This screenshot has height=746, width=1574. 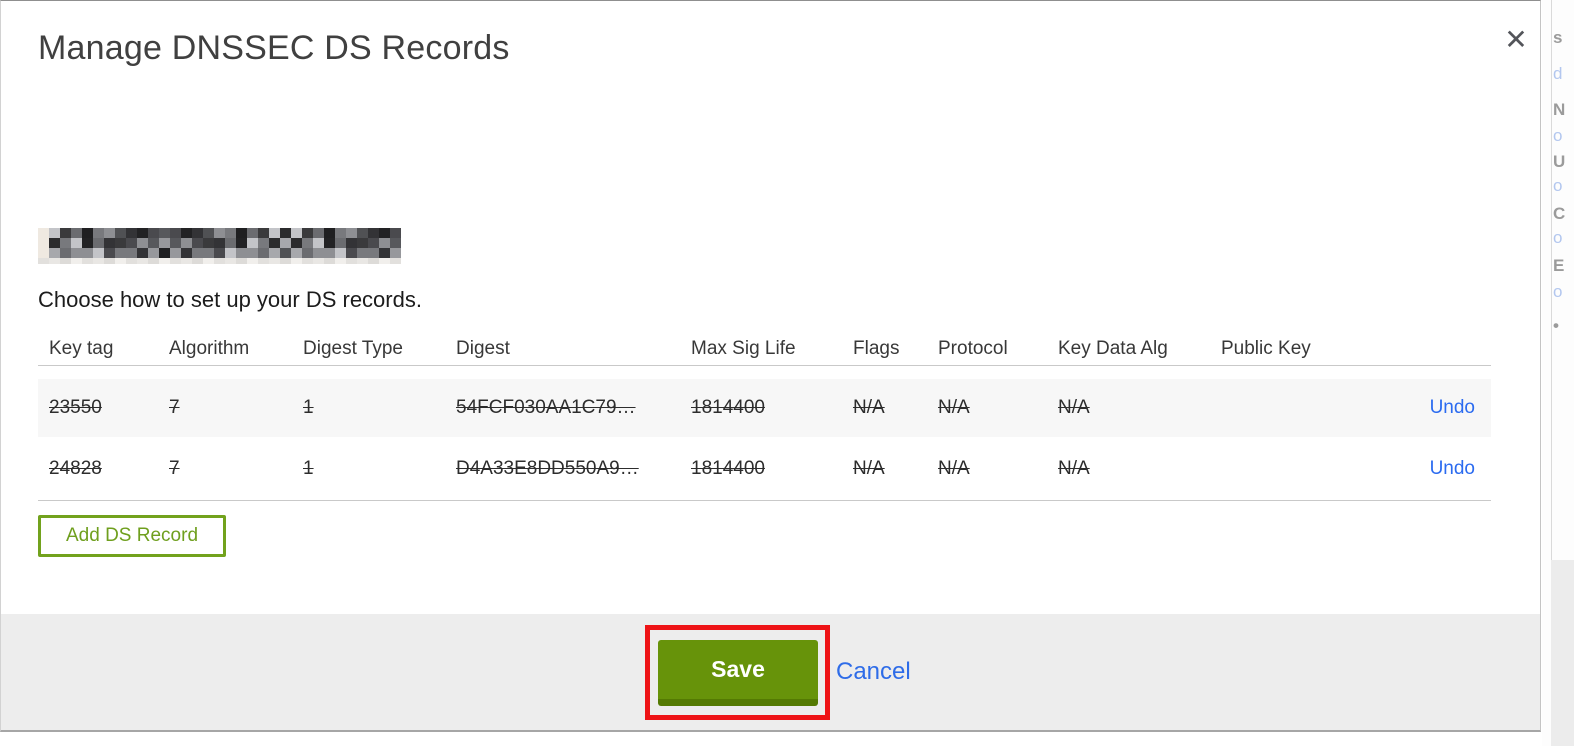 I want to click on column-header-key-data-alg: Key Data Alg, so click(x=1113, y=348).